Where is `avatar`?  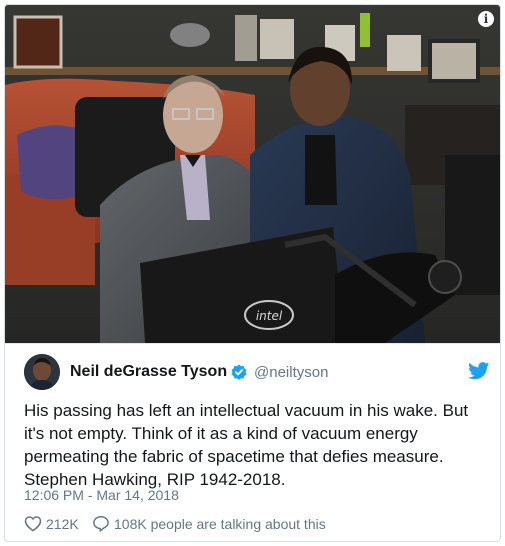
avatar is located at coordinates (42, 372).